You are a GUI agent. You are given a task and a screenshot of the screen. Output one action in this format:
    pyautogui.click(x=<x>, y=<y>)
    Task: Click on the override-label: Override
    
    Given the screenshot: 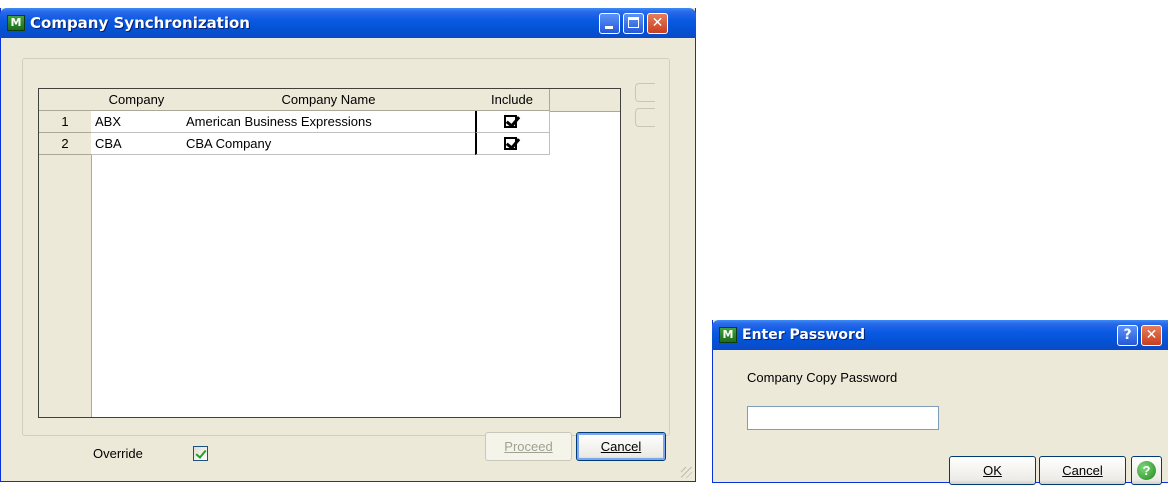 What is the action you would take?
    pyautogui.click(x=118, y=453)
    